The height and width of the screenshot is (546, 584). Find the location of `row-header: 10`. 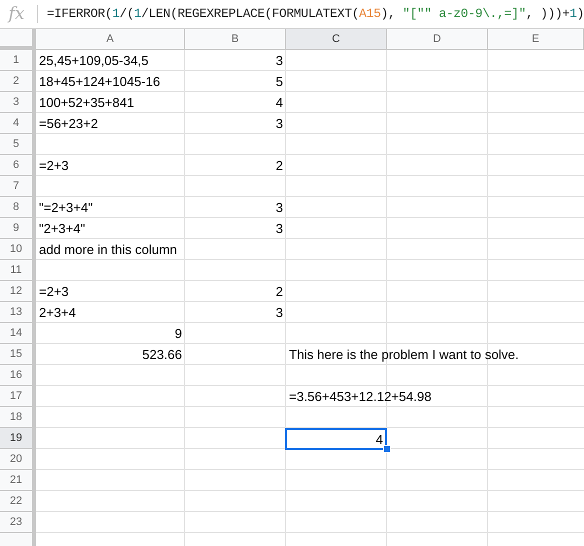

row-header: 10 is located at coordinates (18, 249).